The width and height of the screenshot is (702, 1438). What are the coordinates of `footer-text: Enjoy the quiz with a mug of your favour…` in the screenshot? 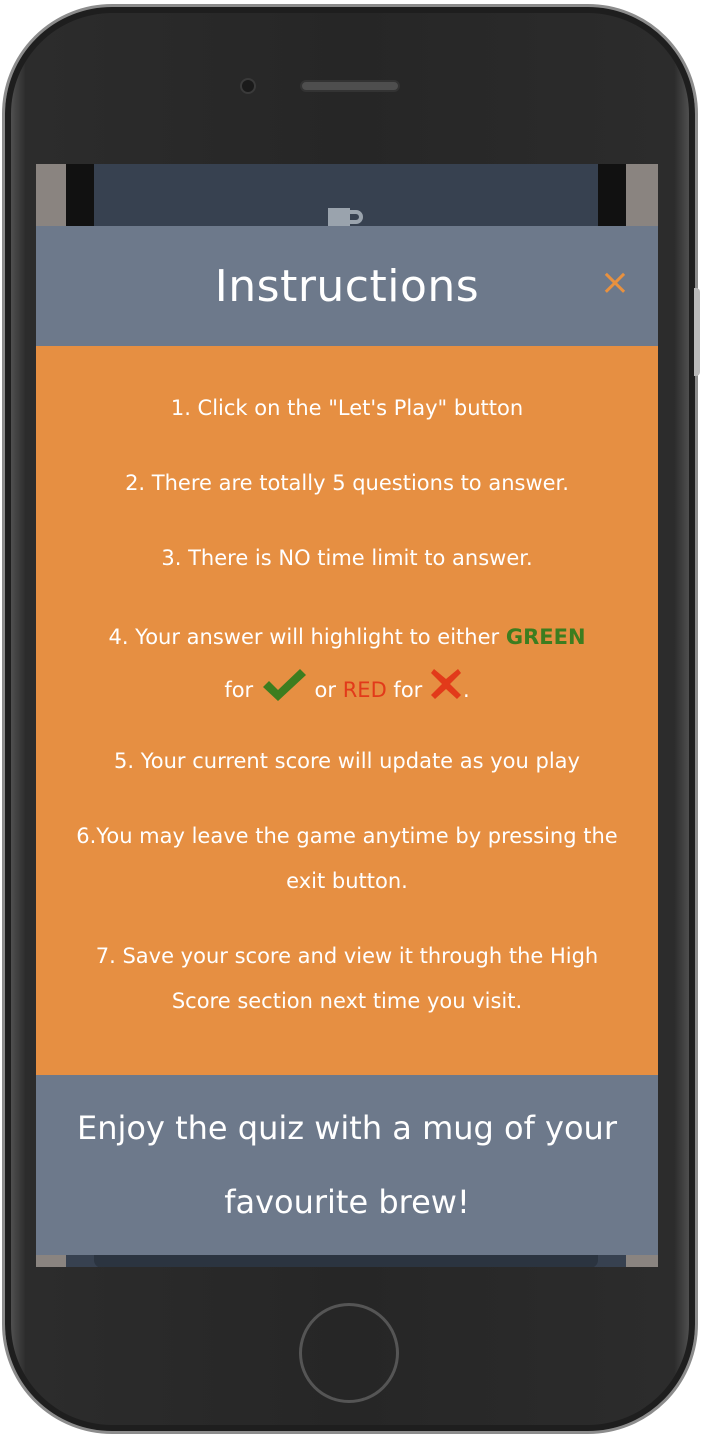 It's located at (347, 1165).